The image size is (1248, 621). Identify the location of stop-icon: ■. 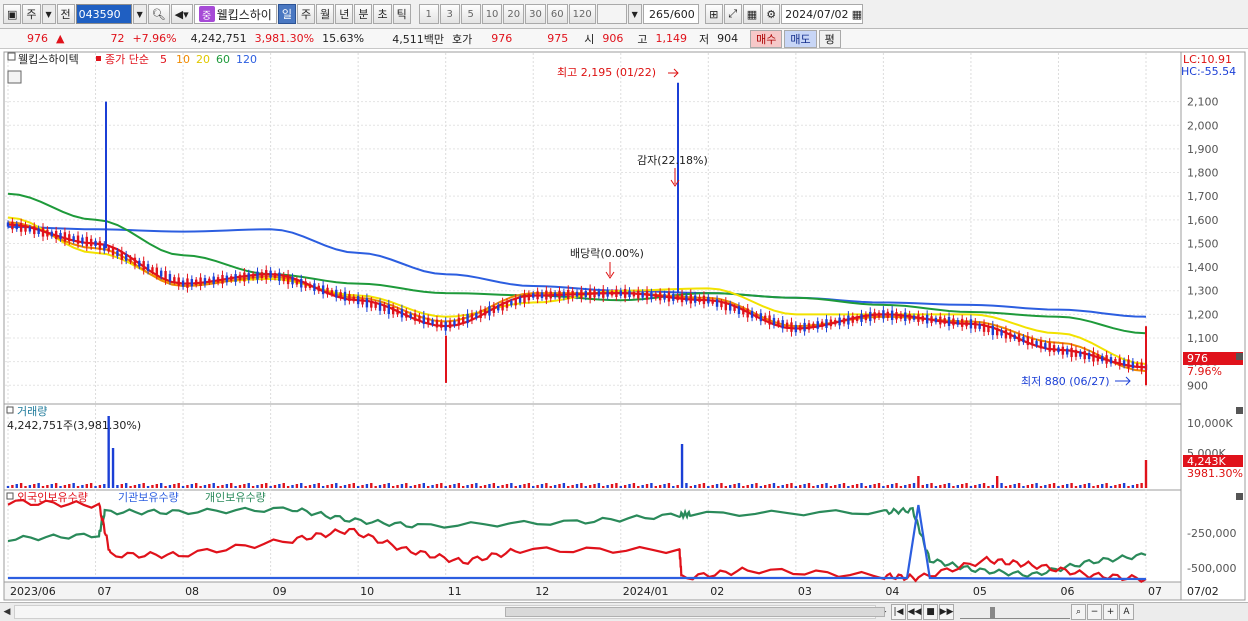
(930, 612).